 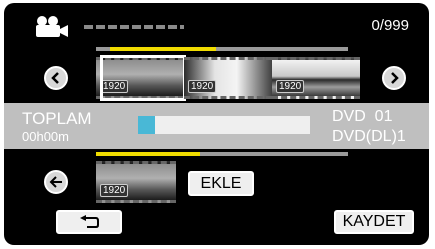 What do you see at coordinates (221, 183) in the screenshot?
I see `add-button: EKLE` at bounding box center [221, 183].